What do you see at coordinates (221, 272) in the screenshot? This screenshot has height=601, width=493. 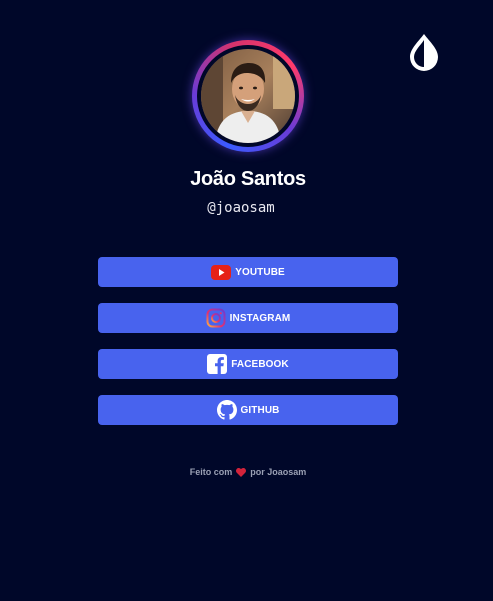 I see `youtube-icon` at bounding box center [221, 272].